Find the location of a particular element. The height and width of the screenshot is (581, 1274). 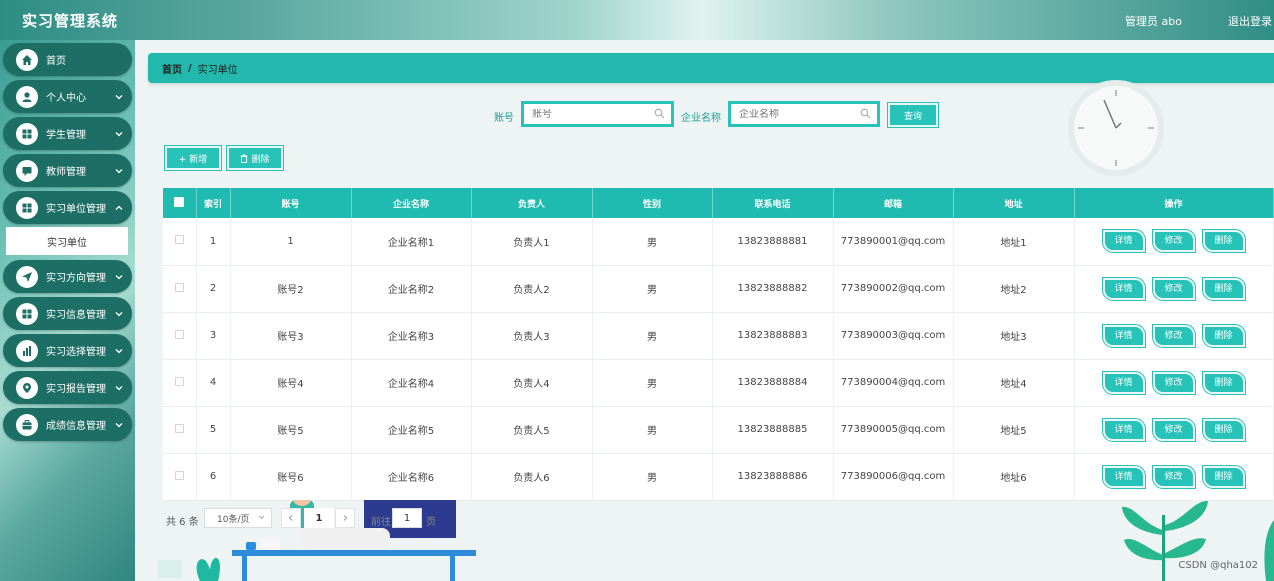

account-input is located at coordinates (601, 114).